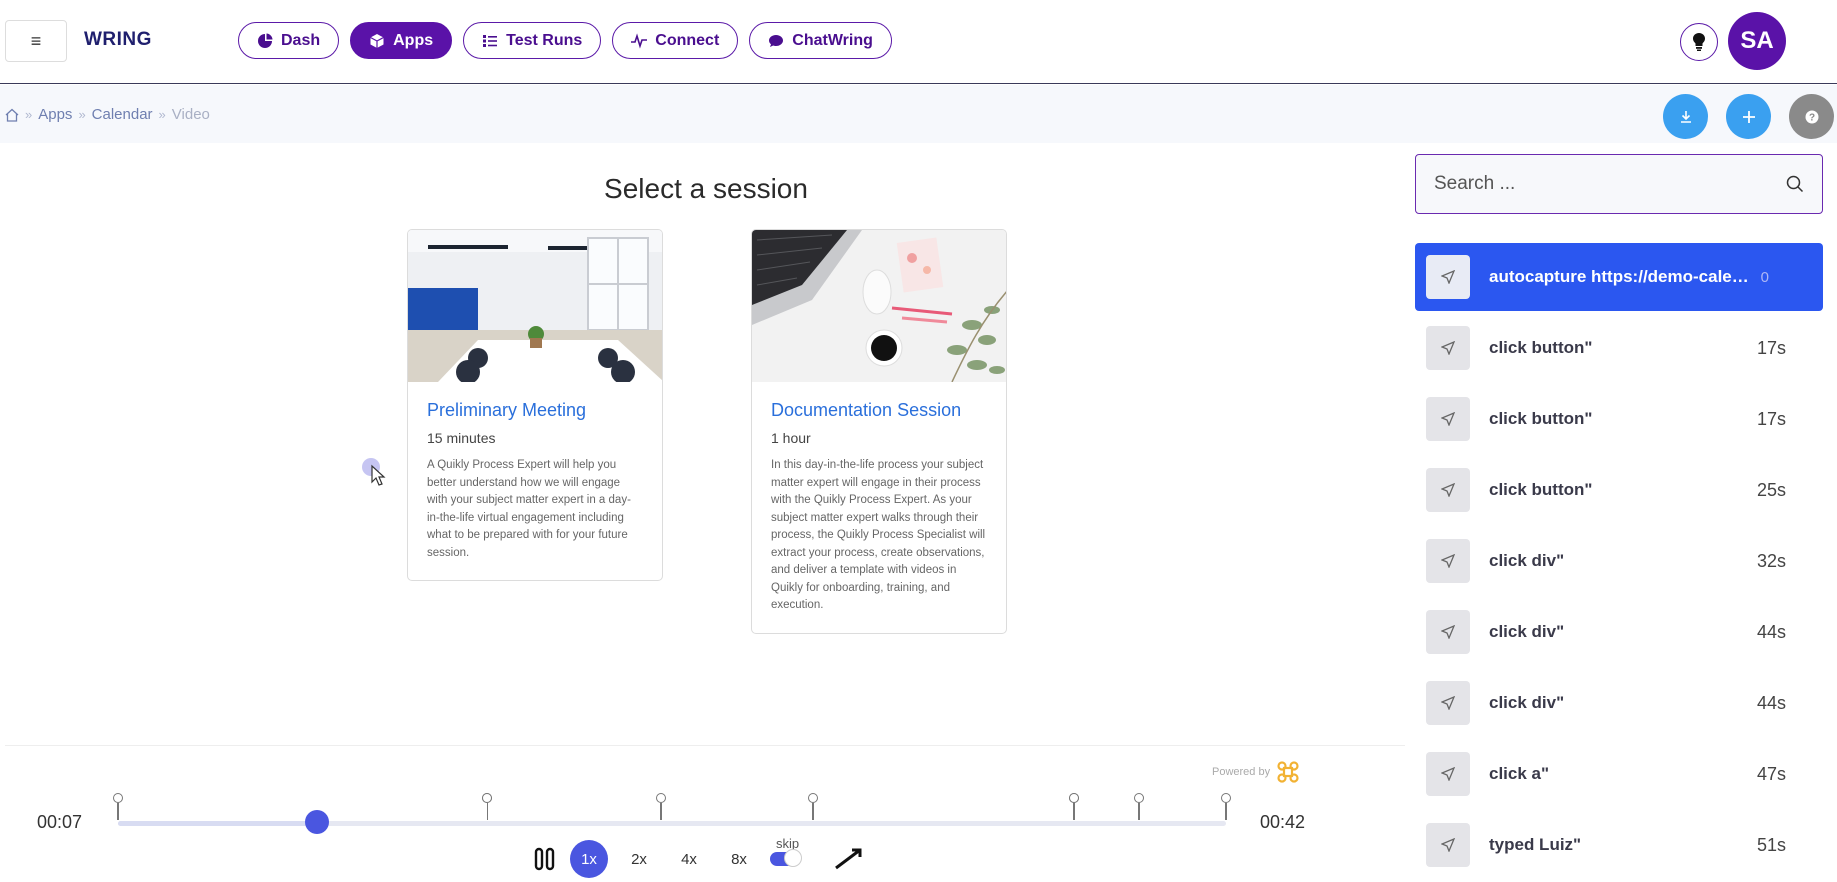 The height and width of the screenshot is (882, 1837). I want to click on event-label: click a", so click(1519, 773).